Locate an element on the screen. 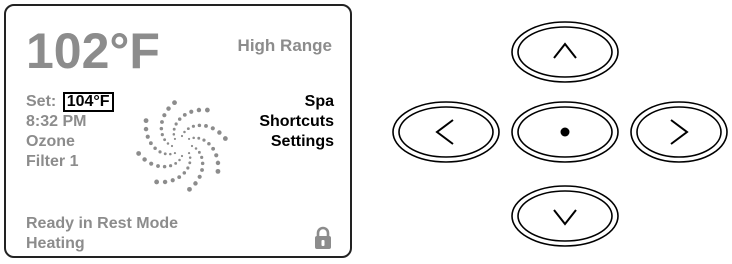 The width and height of the screenshot is (732, 264). system-status: Ready in Rest Mode Heating is located at coordinates (102, 234).